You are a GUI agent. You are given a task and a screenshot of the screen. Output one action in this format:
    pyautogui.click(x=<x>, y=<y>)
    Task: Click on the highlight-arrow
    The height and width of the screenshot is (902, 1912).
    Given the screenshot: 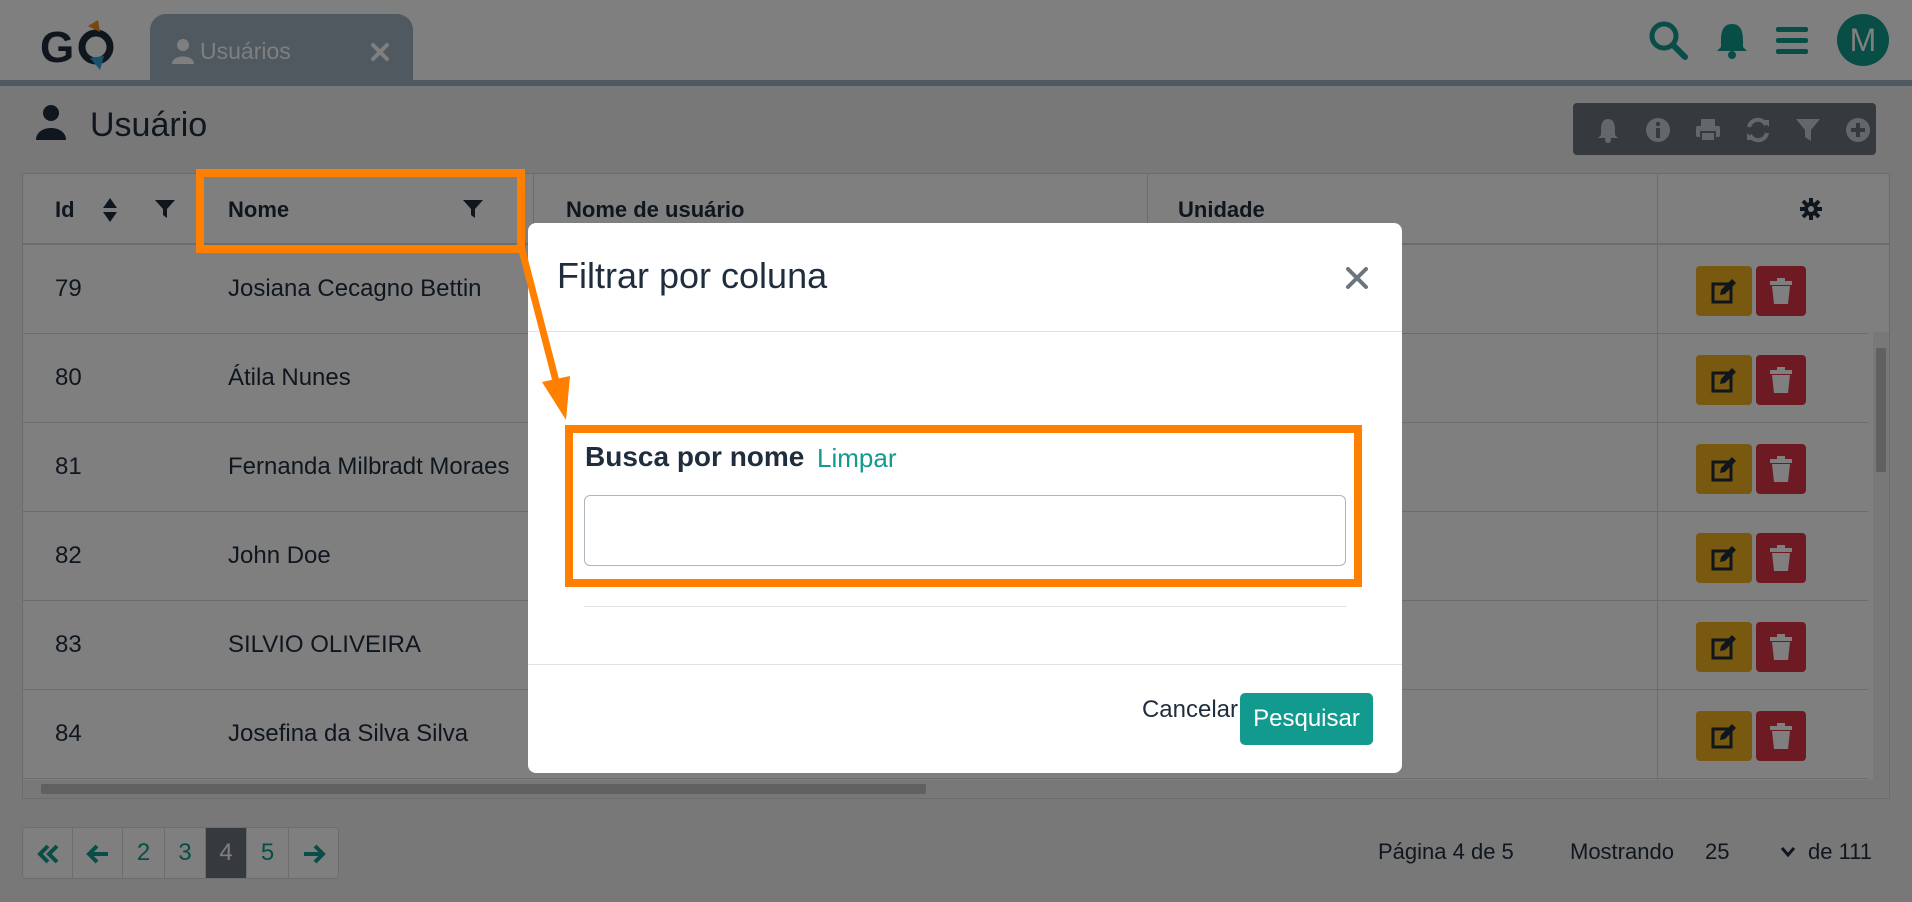 What is the action you would take?
    pyautogui.click(x=544, y=334)
    